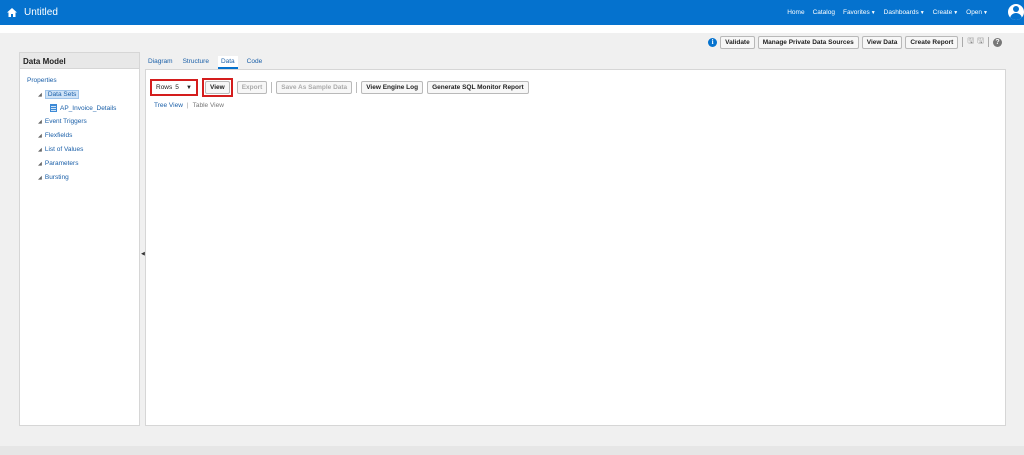 This screenshot has width=1024, height=455. I want to click on view-button: View, so click(217, 87).